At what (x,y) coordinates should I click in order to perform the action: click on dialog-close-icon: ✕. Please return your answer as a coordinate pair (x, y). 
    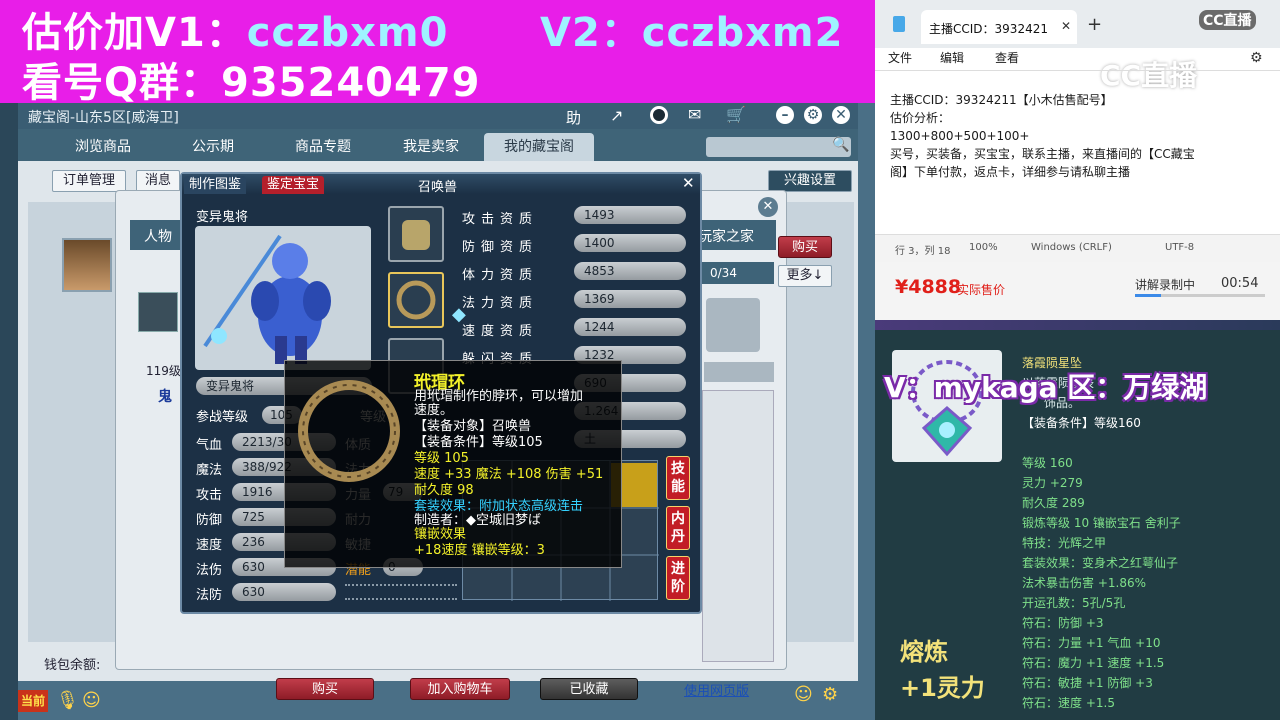
    Looking at the image, I should click on (768, 207).